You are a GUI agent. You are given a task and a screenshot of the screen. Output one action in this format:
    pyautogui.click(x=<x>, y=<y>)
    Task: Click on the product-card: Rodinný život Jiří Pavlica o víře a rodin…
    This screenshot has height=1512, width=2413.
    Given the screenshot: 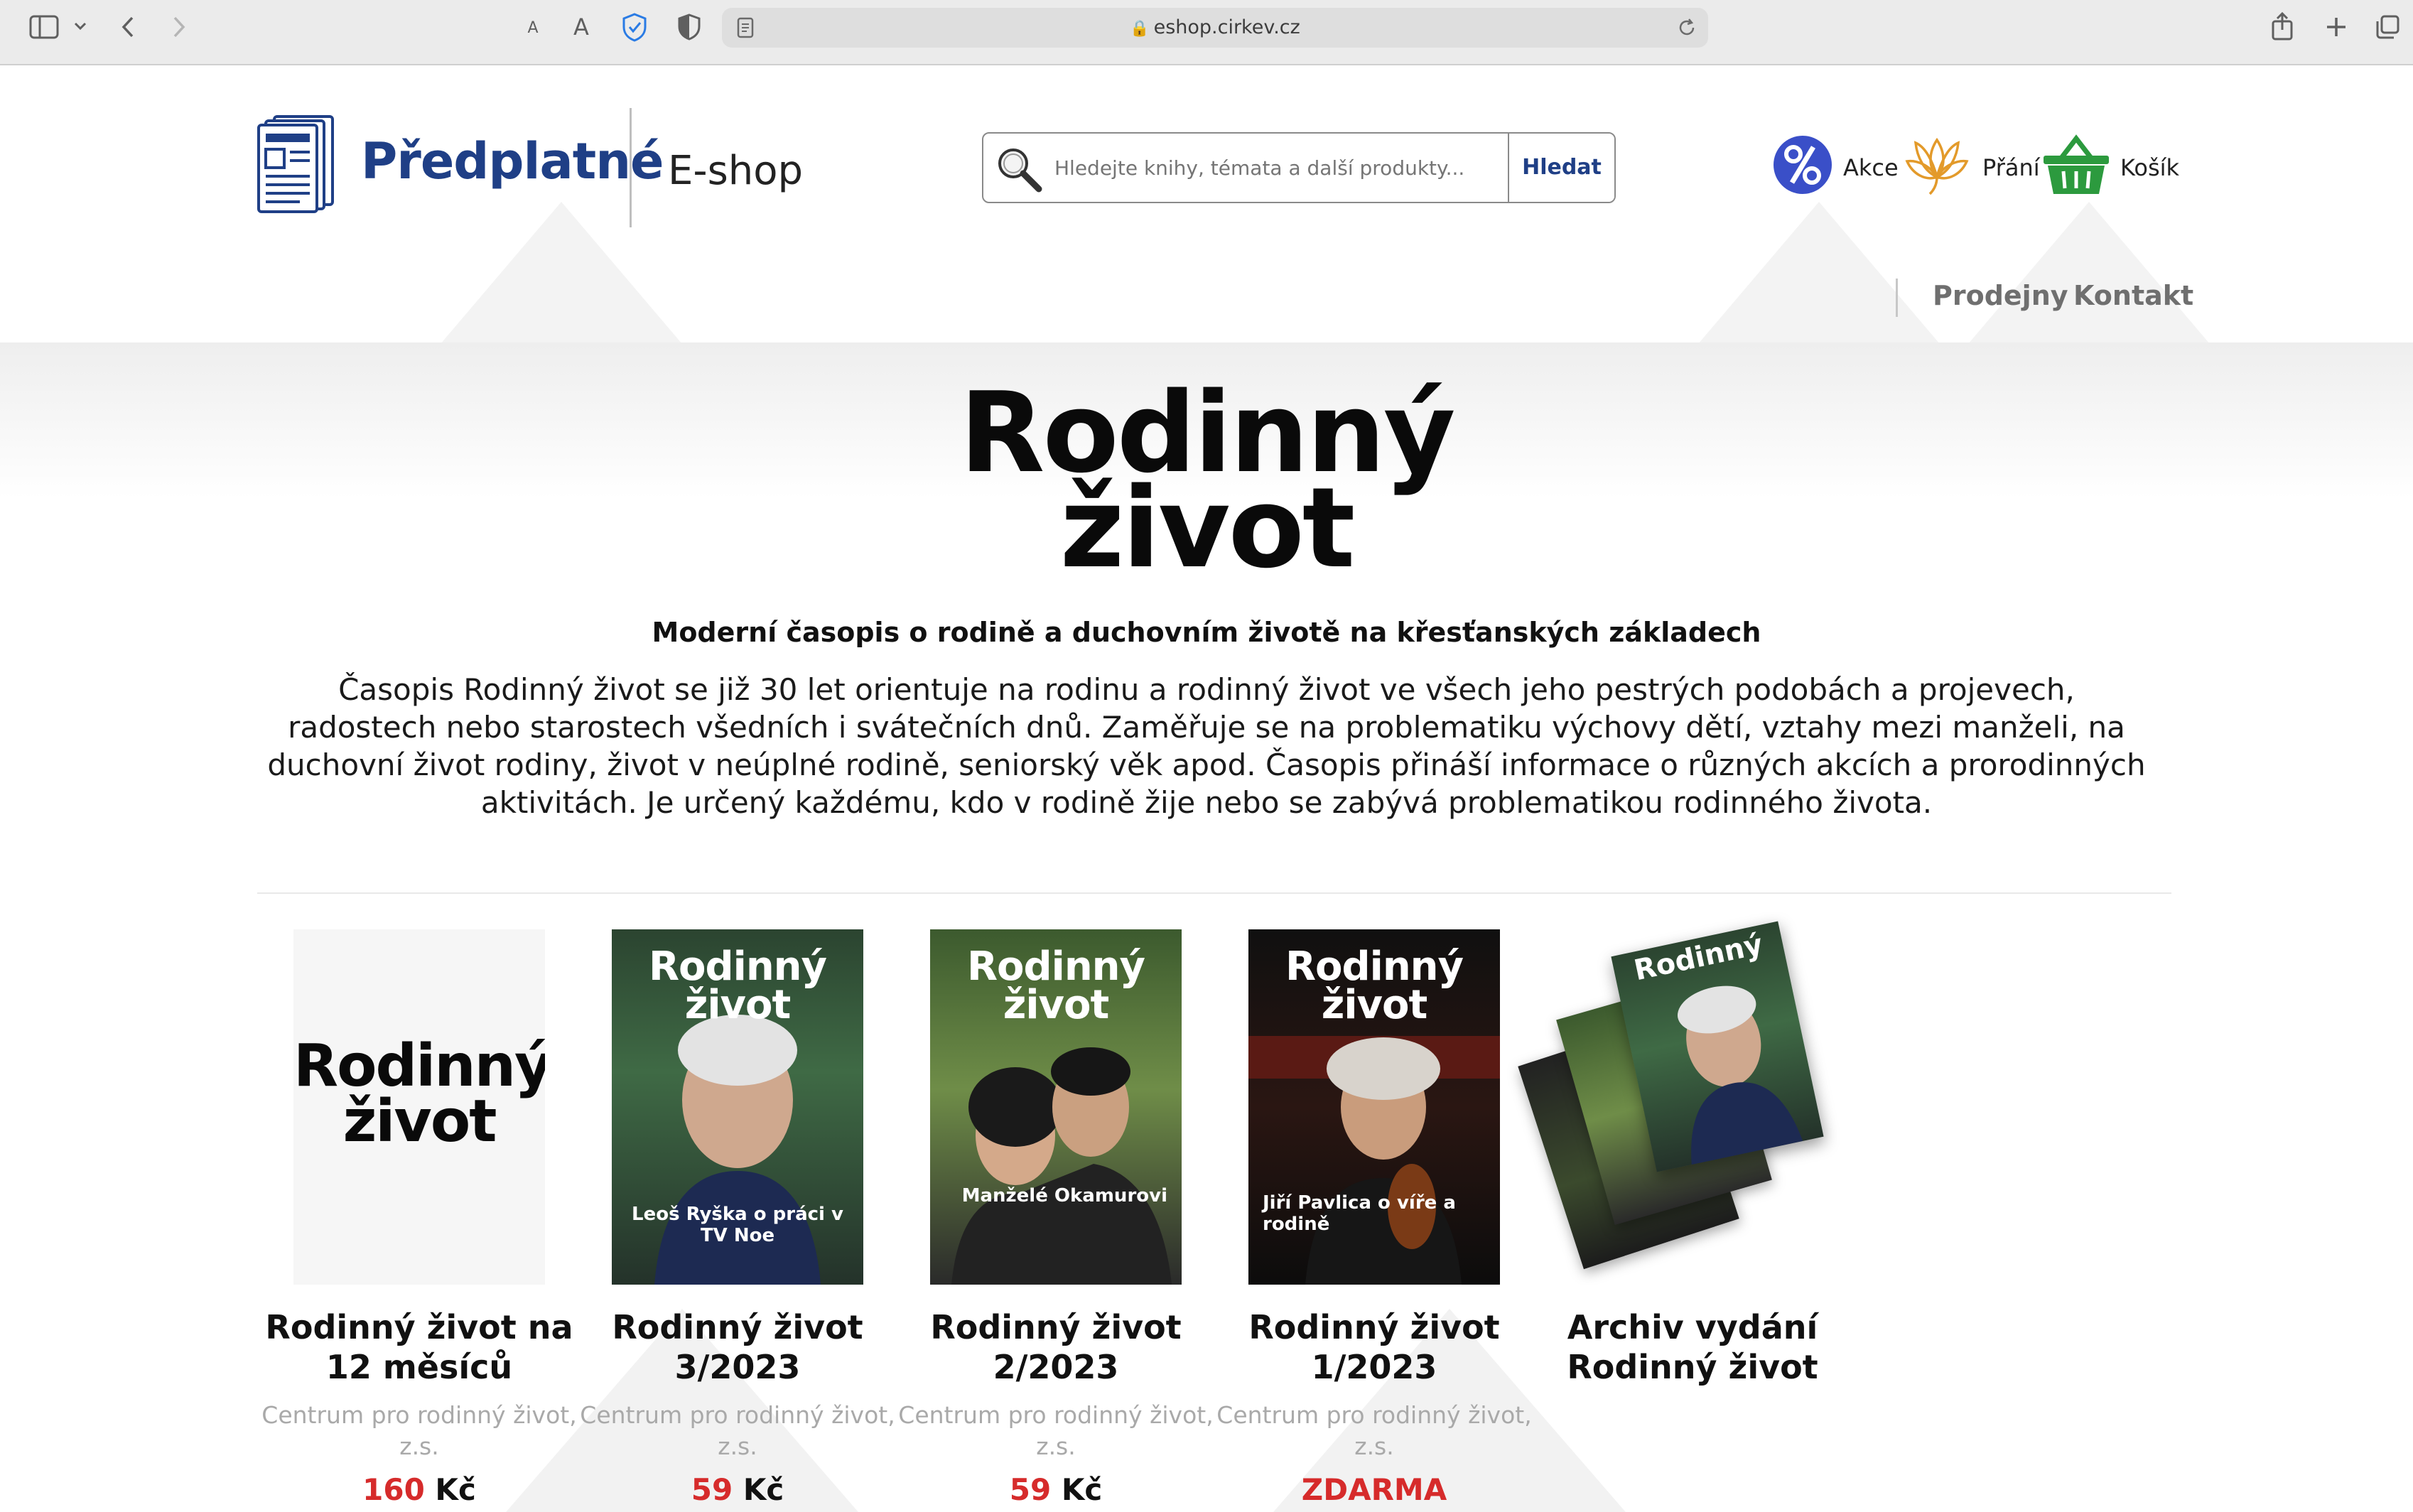 What is the action you would take?
    pyautogui.click(x=1374, y=1218)
    